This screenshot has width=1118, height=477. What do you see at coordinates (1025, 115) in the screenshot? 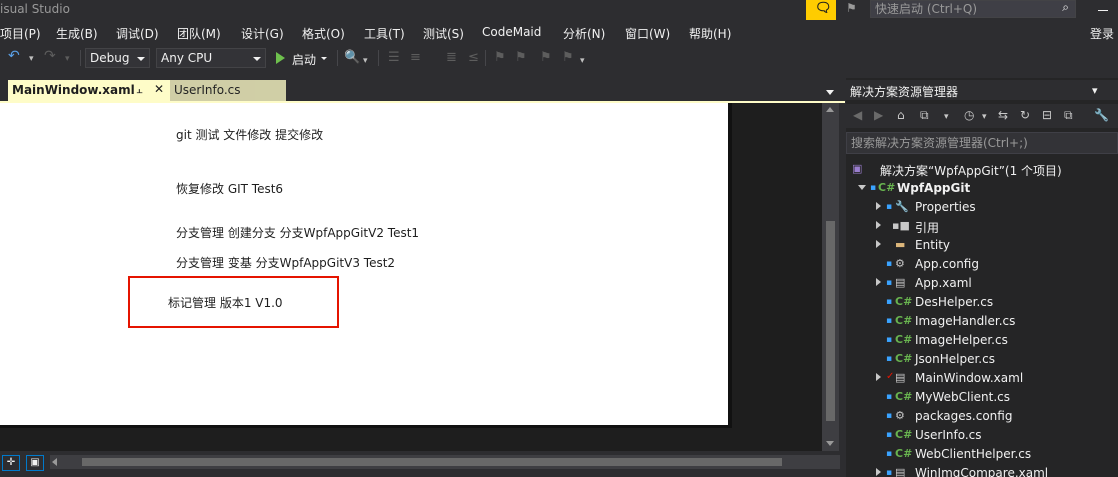
I see `refresh-icon: ↻` at bounding box center [1025, 115].